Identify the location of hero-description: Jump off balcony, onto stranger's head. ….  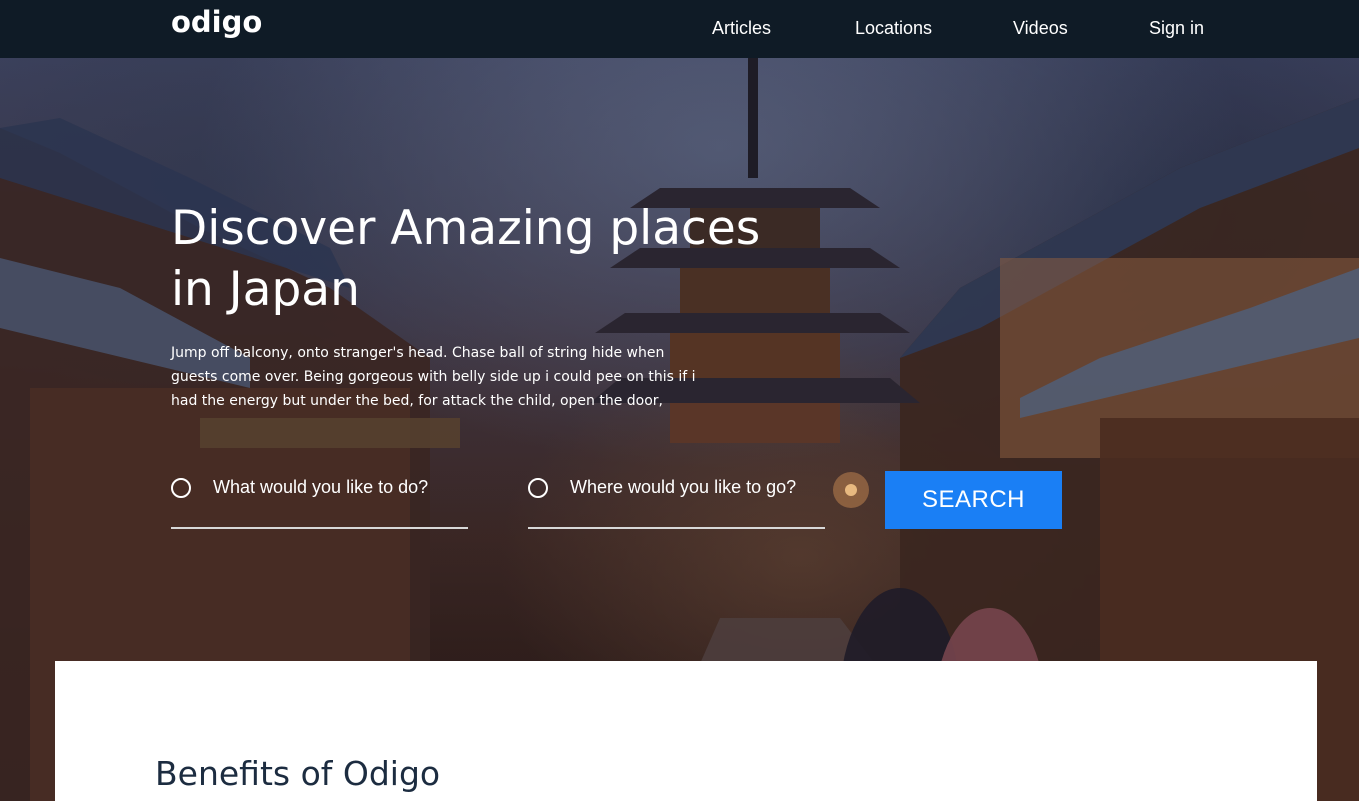
(433, 377).